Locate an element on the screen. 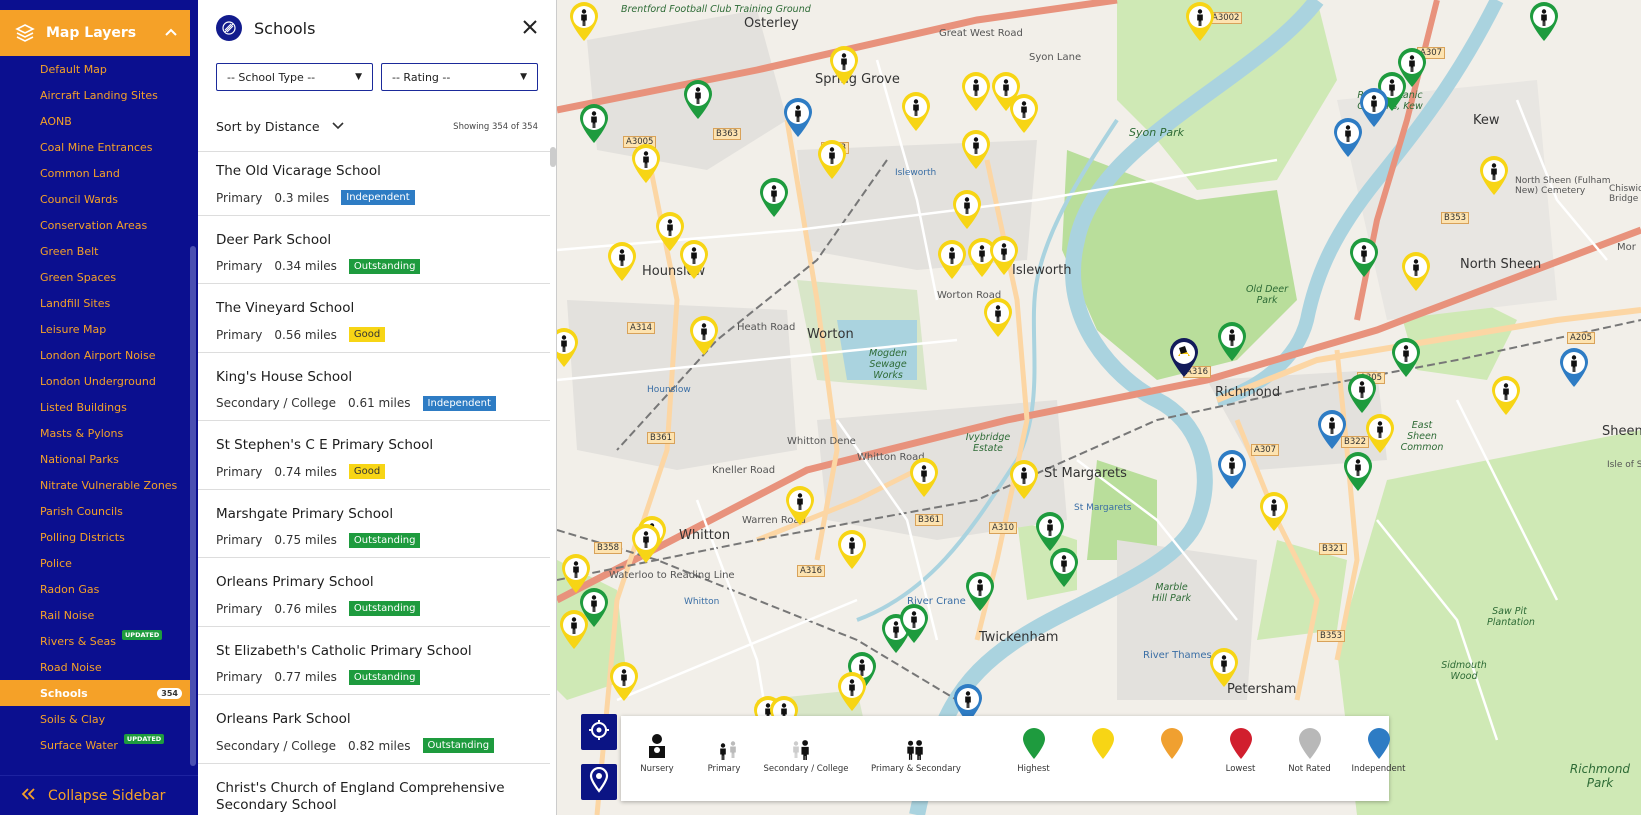 The image size is (1641, 815). sidebar-item-road-noise: Road Noise is located at coordinates (95, 667).